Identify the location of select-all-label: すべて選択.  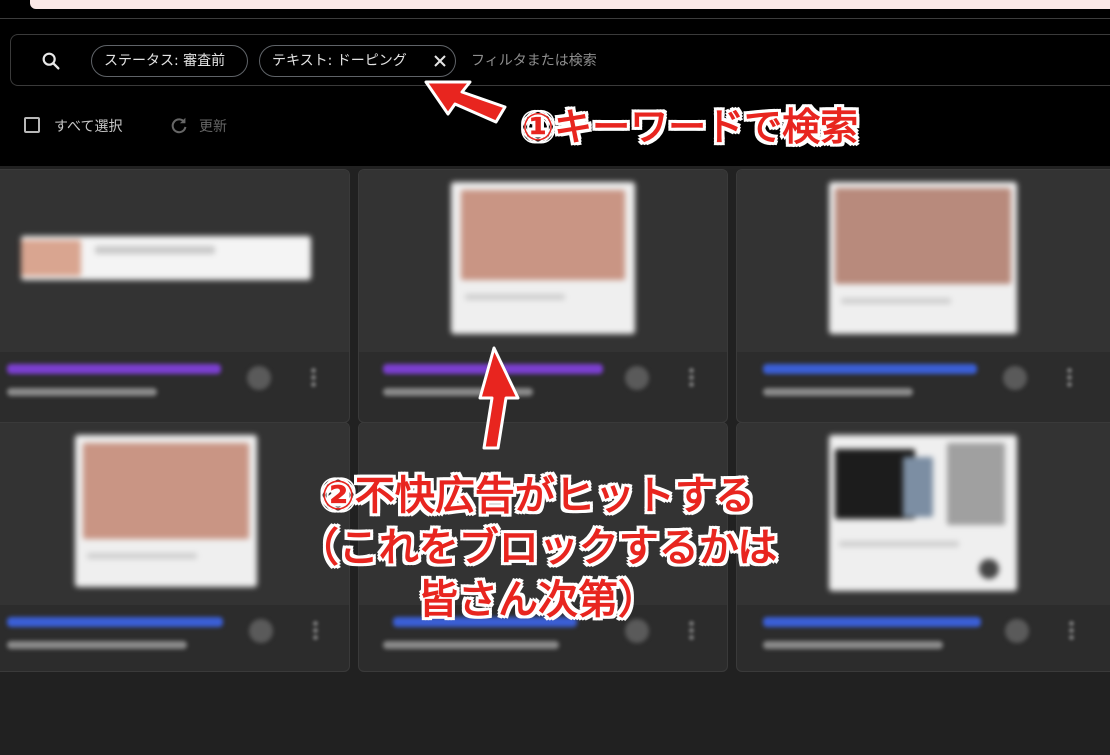
(88, 126).